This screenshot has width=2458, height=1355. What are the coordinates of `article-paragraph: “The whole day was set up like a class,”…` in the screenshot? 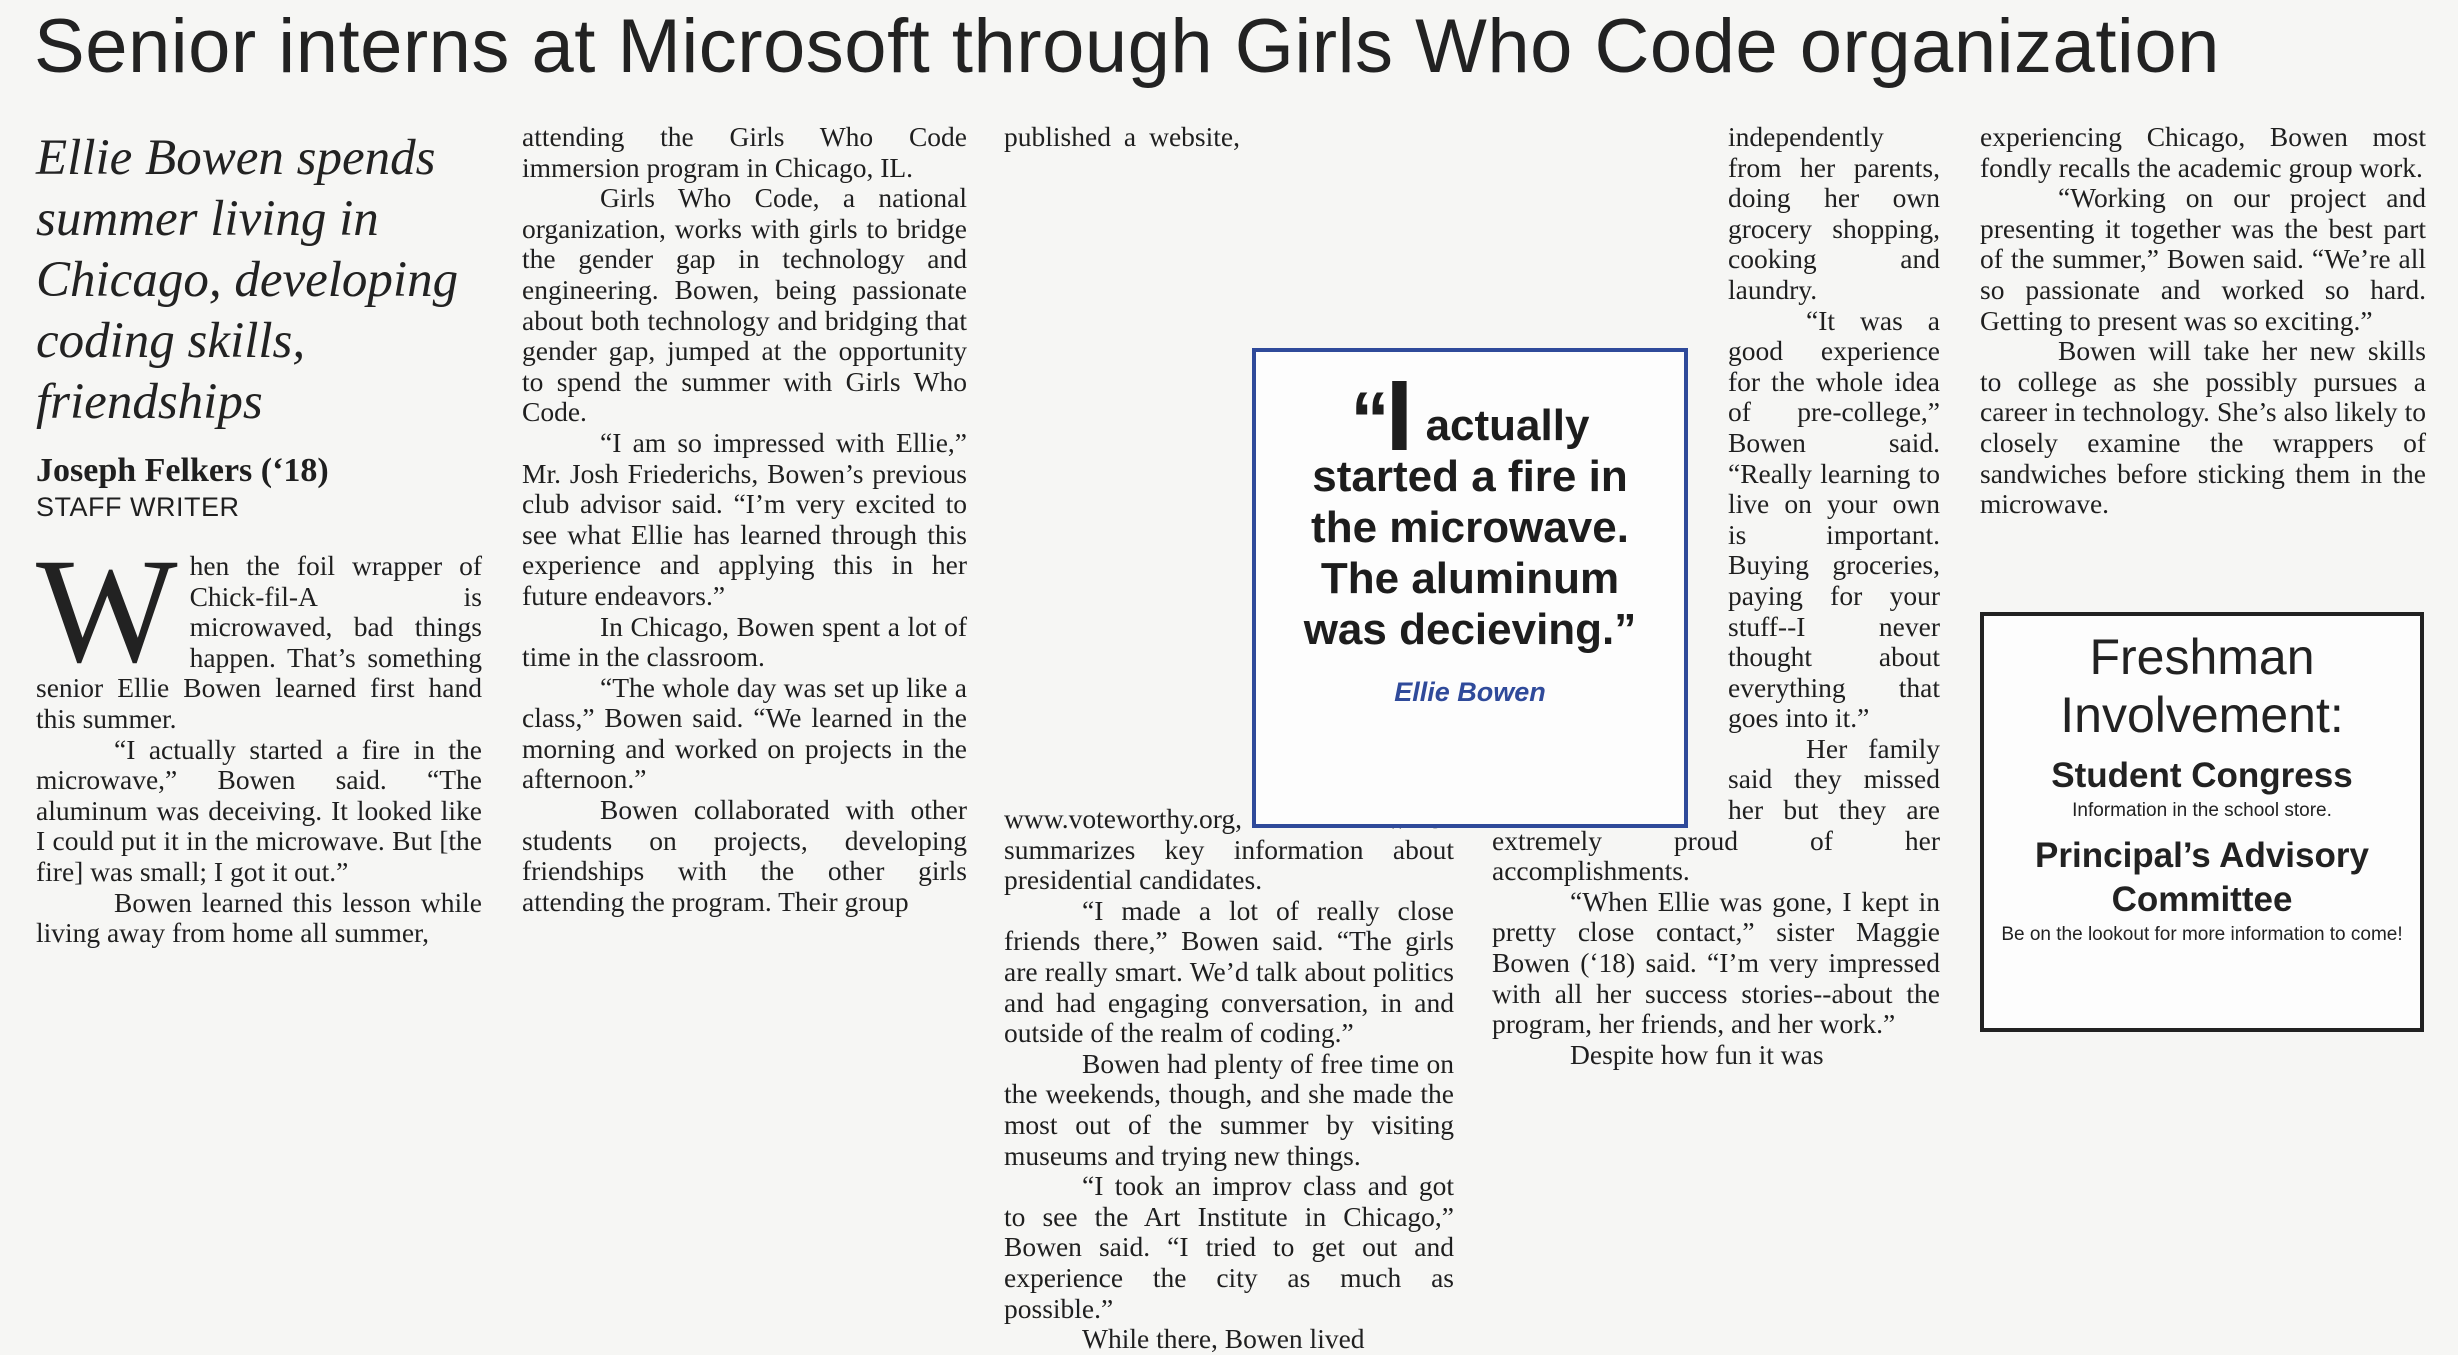 It's located at (744, 733).